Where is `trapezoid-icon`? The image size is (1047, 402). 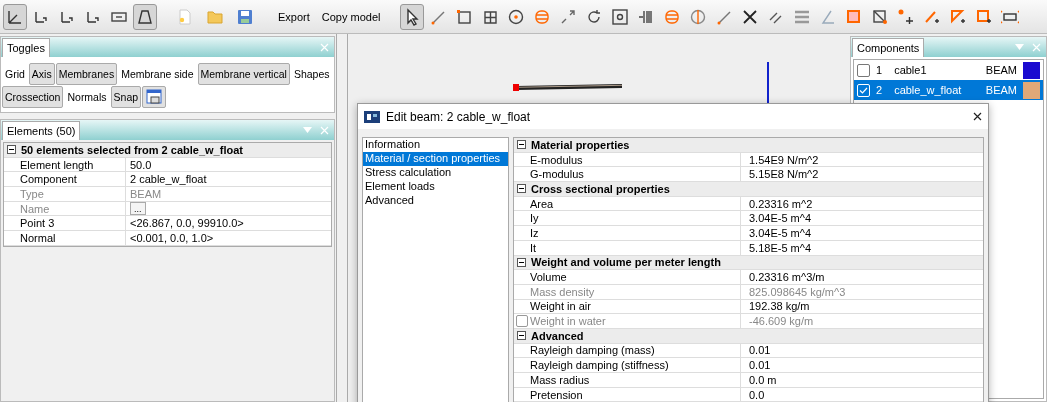
trapezoid-icon is located at coordinates (145, 16).